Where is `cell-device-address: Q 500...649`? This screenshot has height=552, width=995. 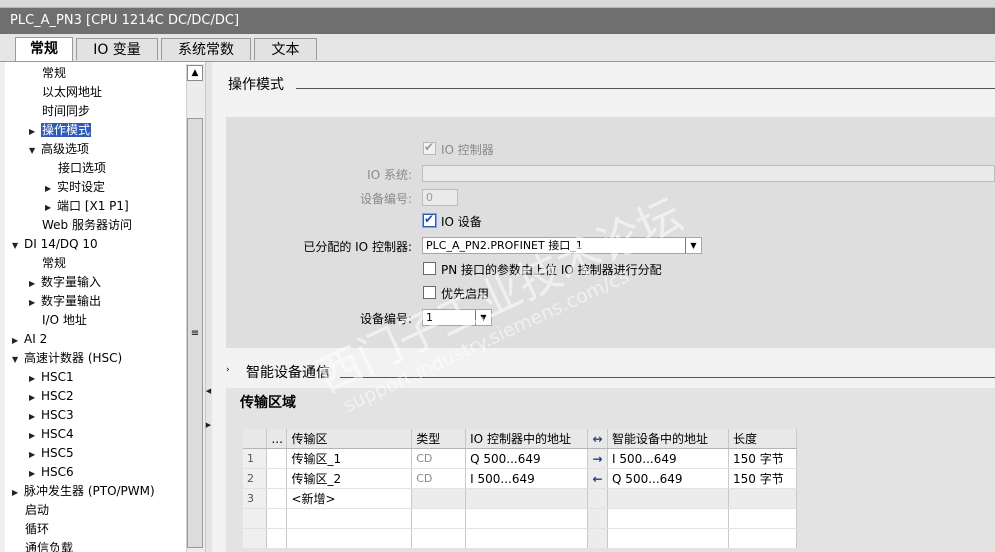
cell-device-address: Q 500...649 is located at coordinates (668, 478).